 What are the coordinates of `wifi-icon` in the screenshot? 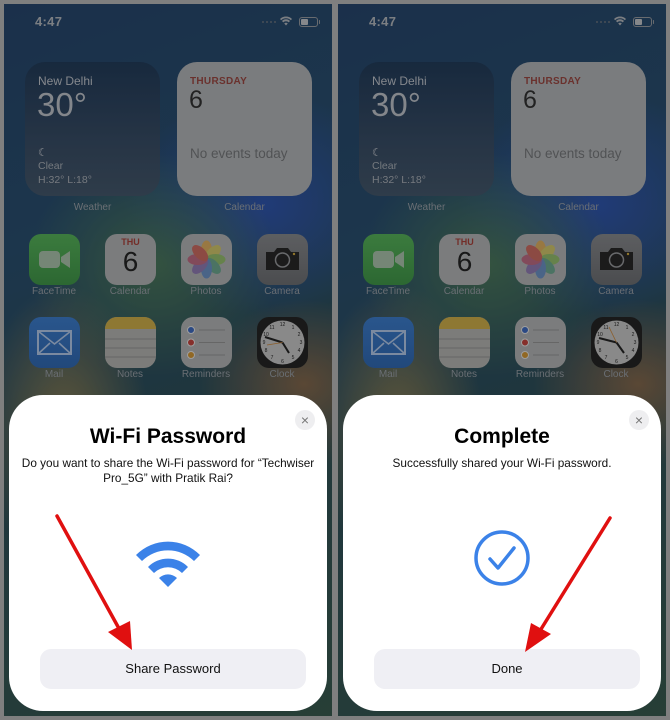 It's located at (168, 564).